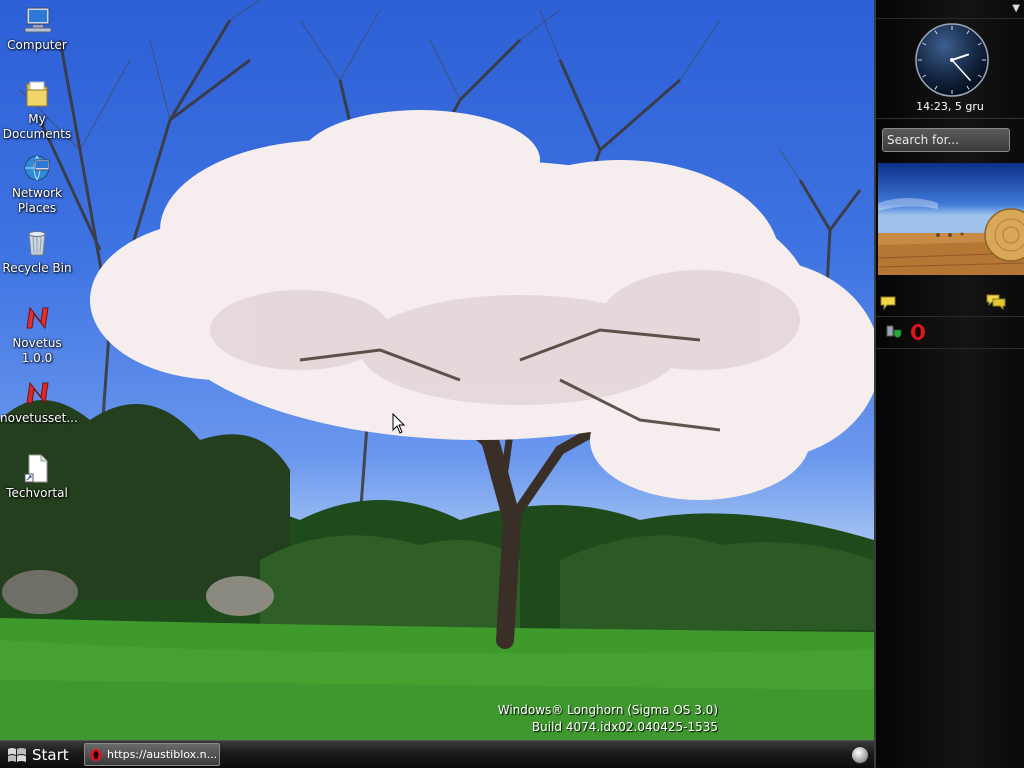 The height and width of the screenshot is (768, 1024). Describe the element at coordinates (888, 303) in the screenshot. I see `feed-bubble-icon` at that location.